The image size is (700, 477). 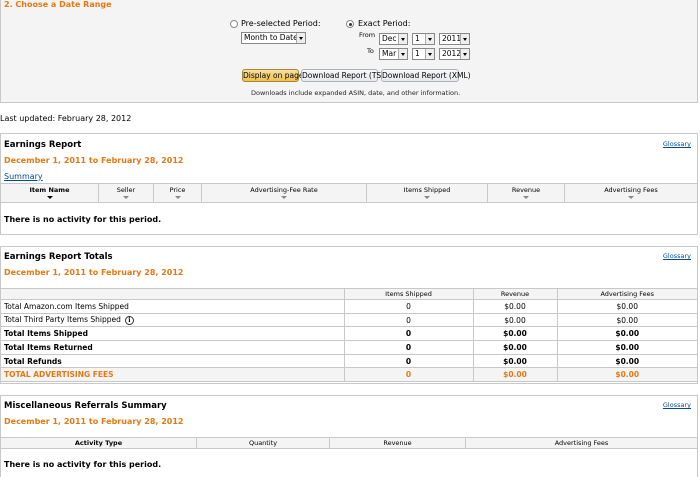 What do you see at coordinates (85, 406) in the screenshot?
I see `misc-title: Miscellaneous Referrals Summary` at bounding box center [85, 406].